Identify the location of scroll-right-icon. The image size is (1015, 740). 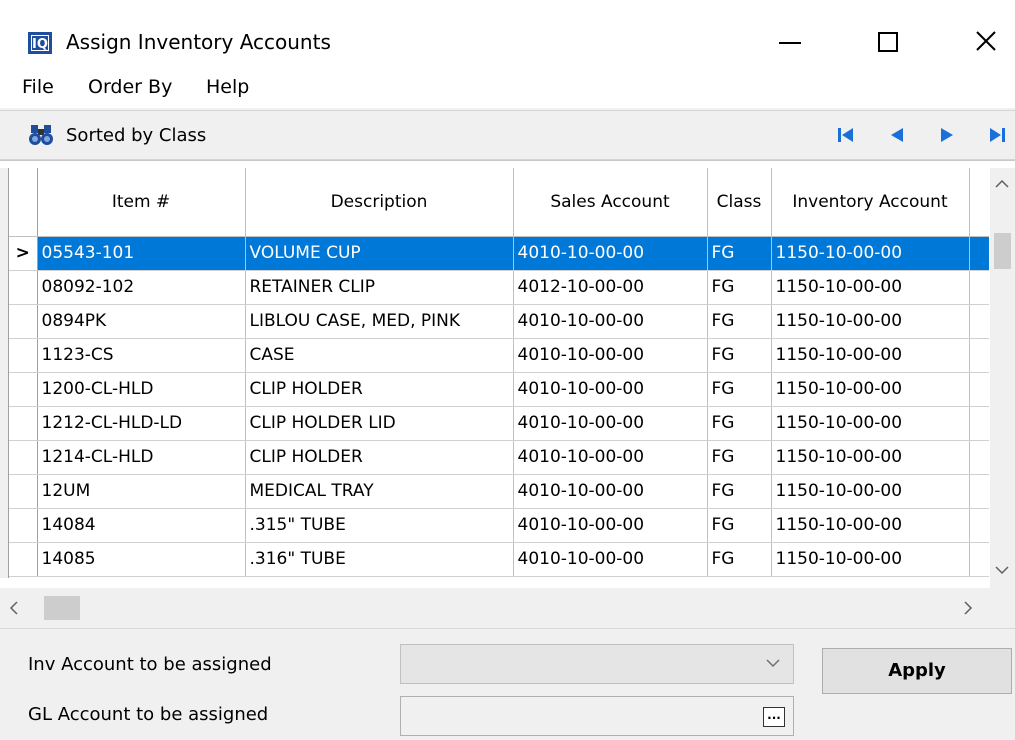
(968, 608).